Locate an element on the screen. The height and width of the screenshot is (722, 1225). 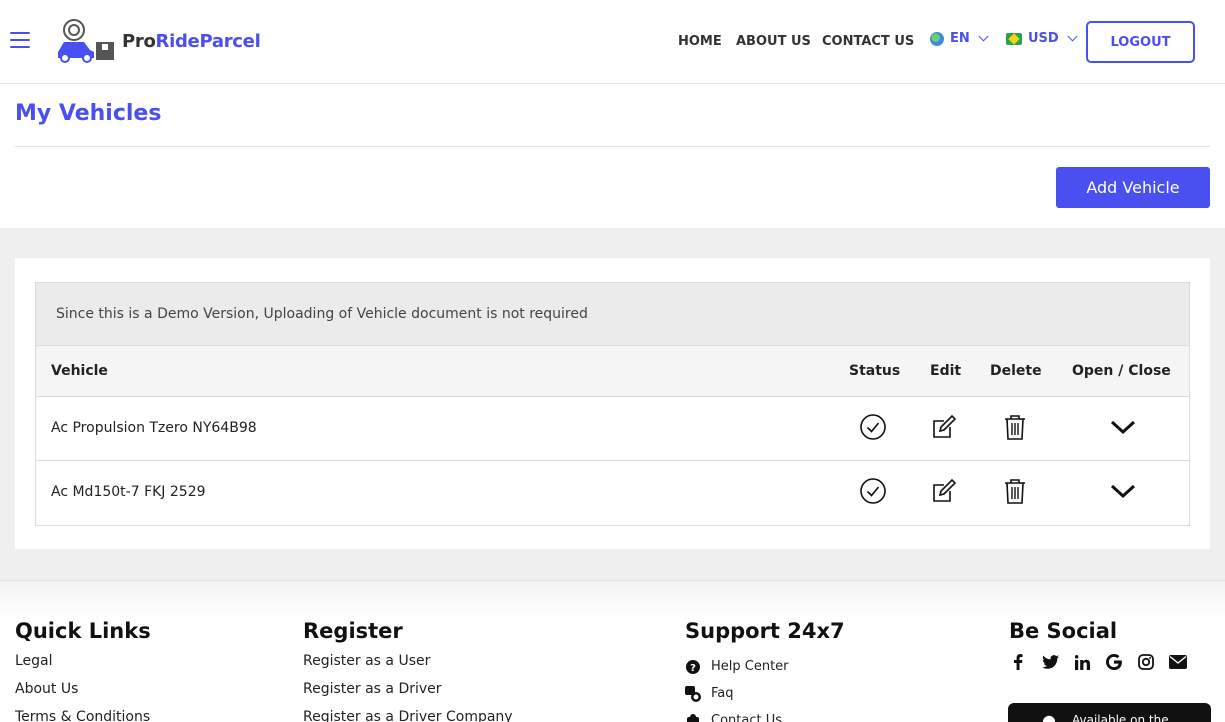
language-selector: EN is located at coordinates (959, 38).